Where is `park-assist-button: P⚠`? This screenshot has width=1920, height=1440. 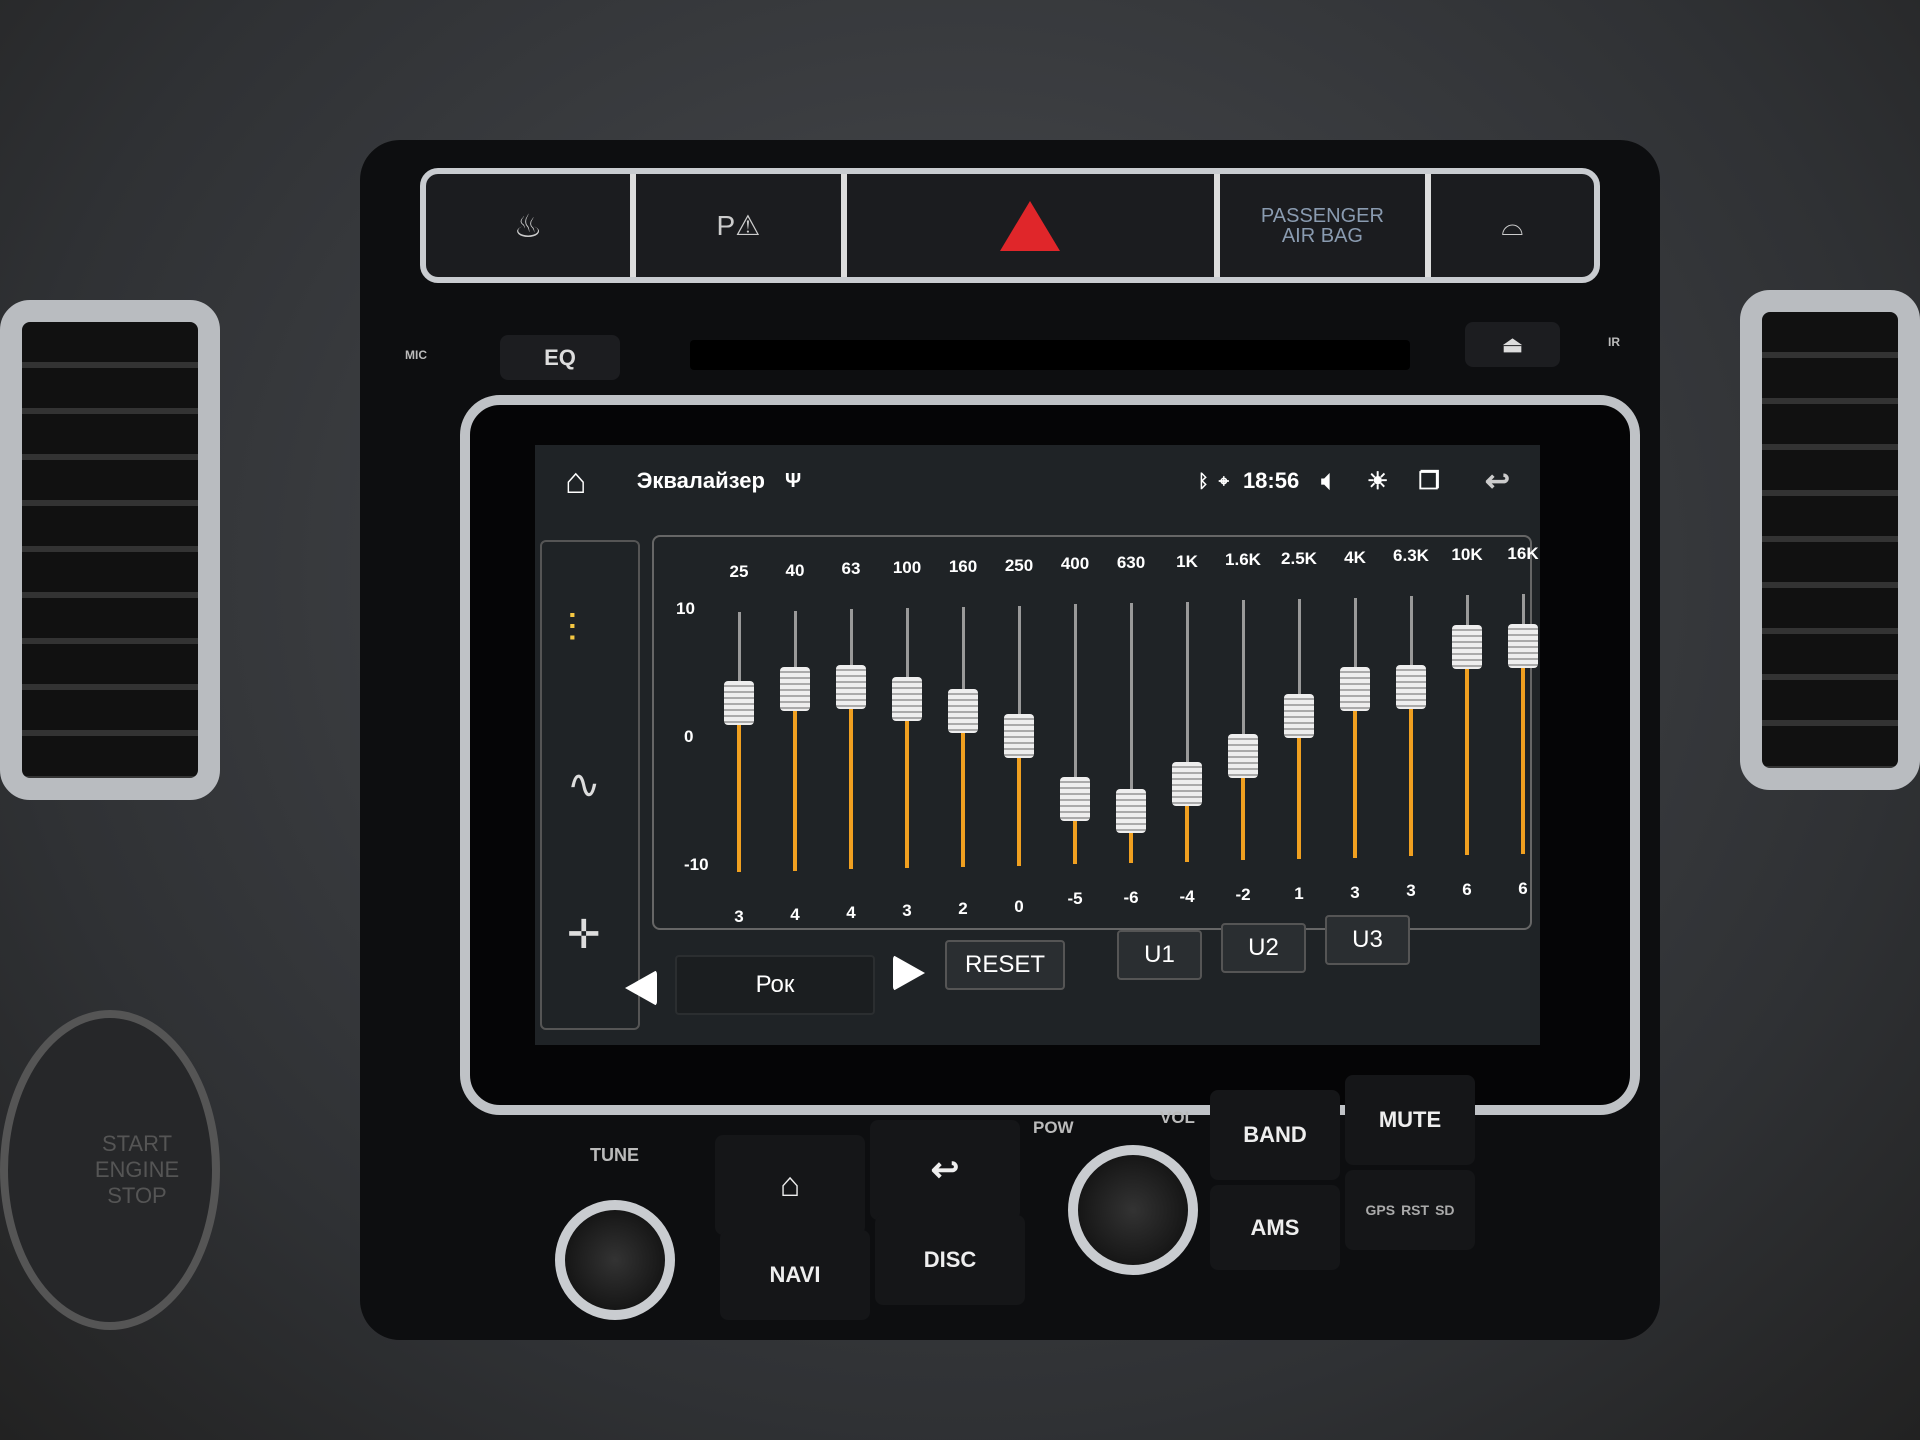 park-assist-button: P⚠ is located at coordinates (741, 225).